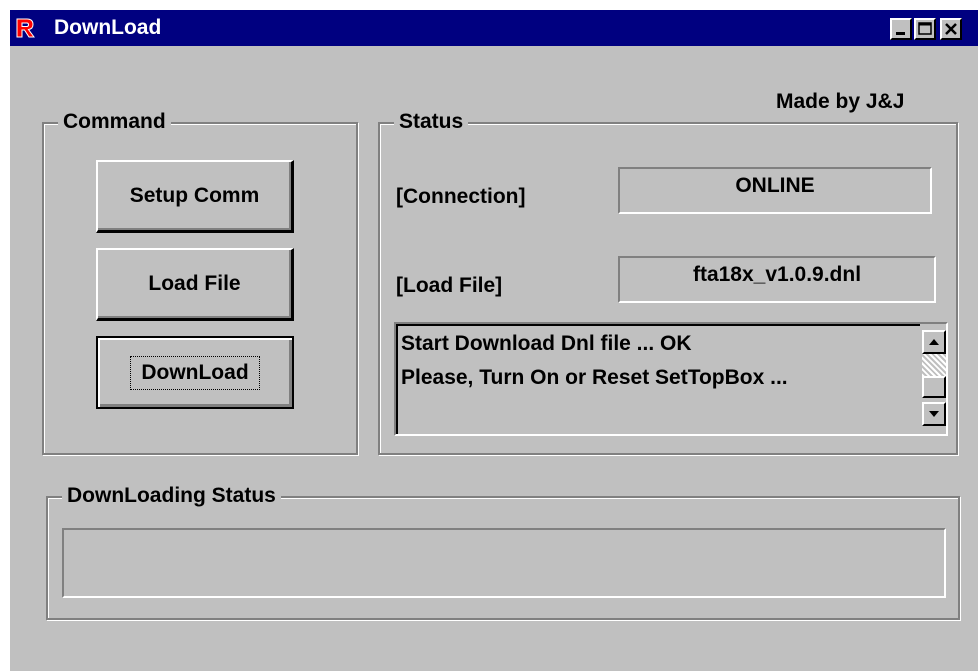  I want to click on status-group-label: Status, so click(431, 122).